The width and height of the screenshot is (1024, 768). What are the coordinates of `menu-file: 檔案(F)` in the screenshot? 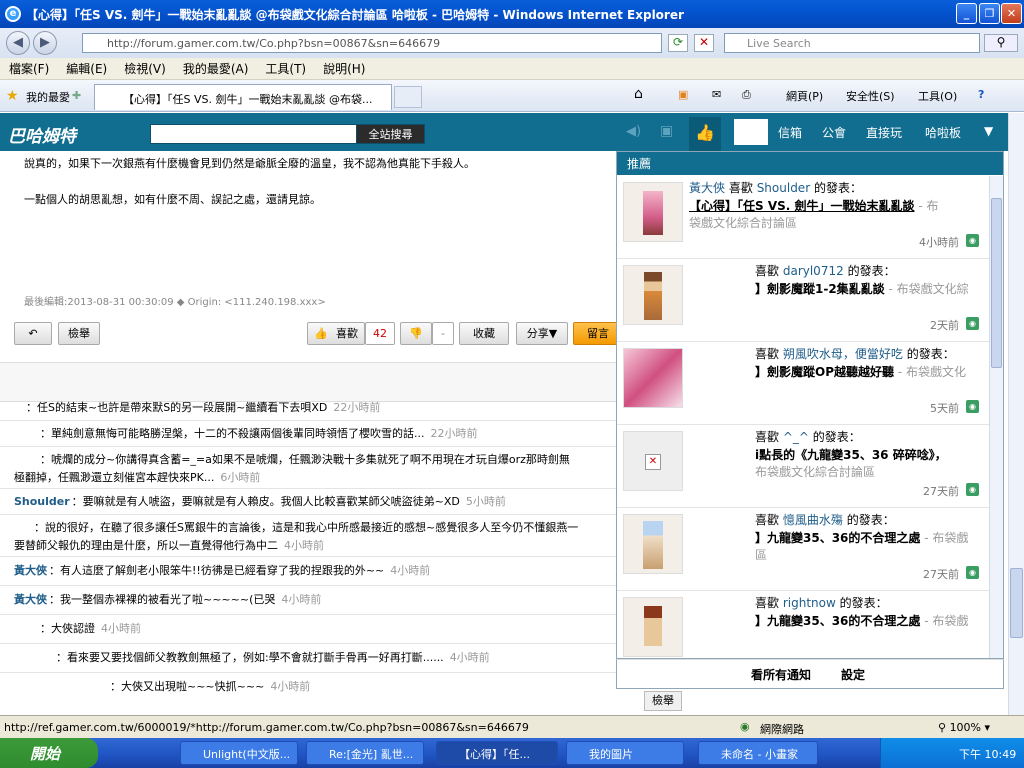 It's located at (29, 69).